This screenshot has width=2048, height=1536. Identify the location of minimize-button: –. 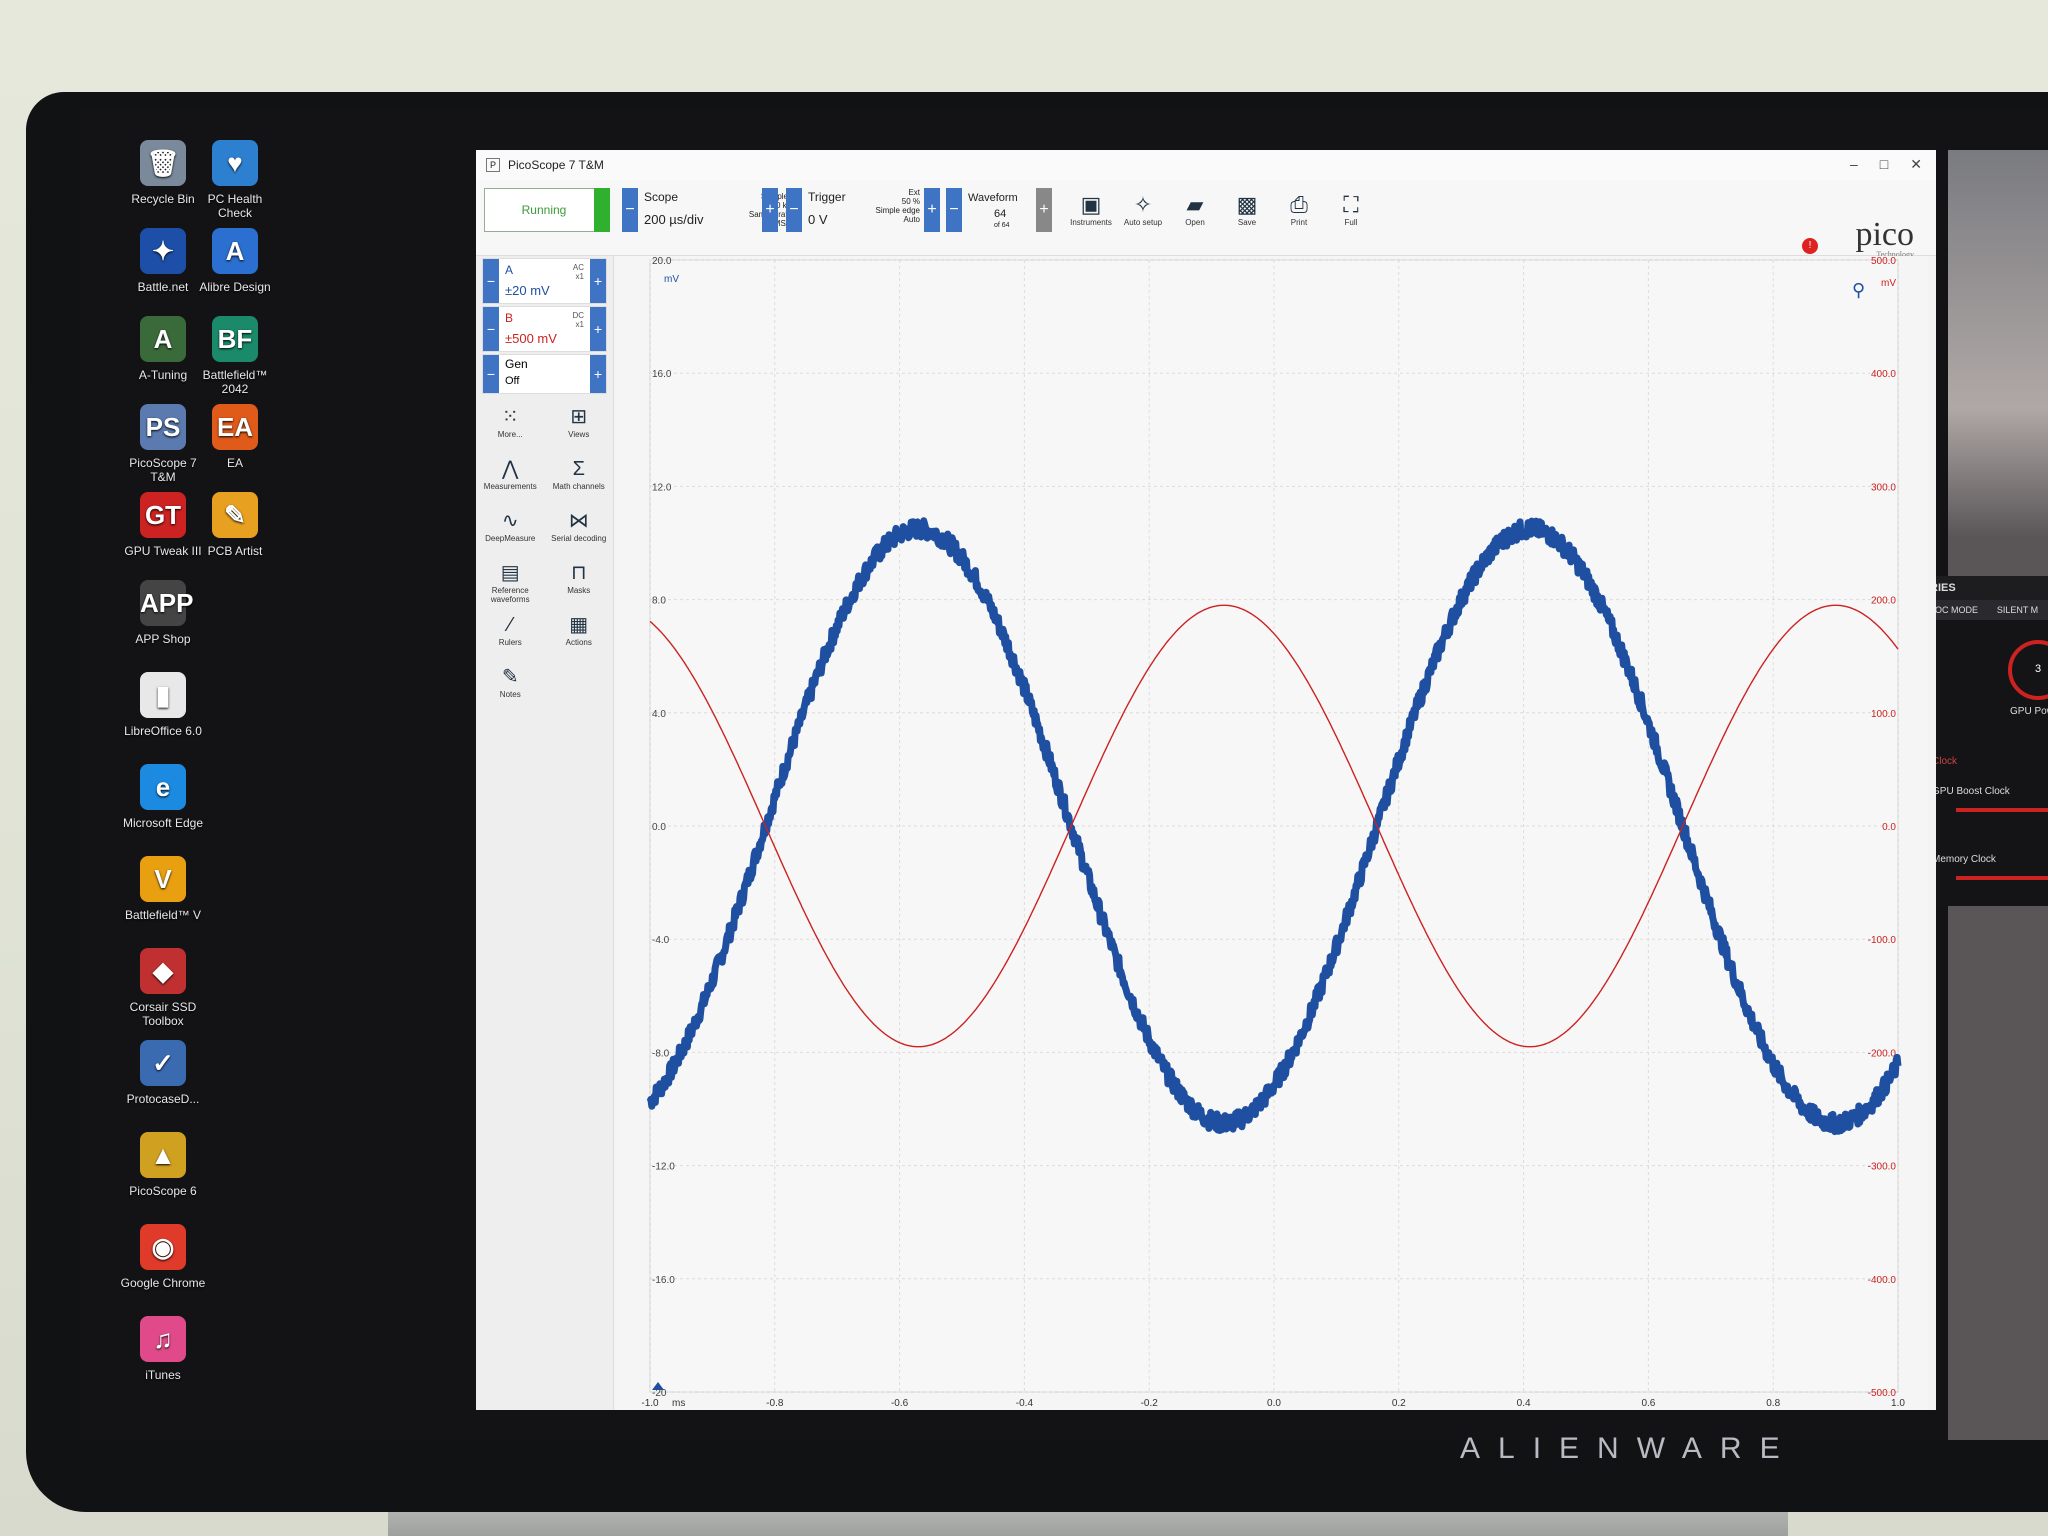
(1854, 164).